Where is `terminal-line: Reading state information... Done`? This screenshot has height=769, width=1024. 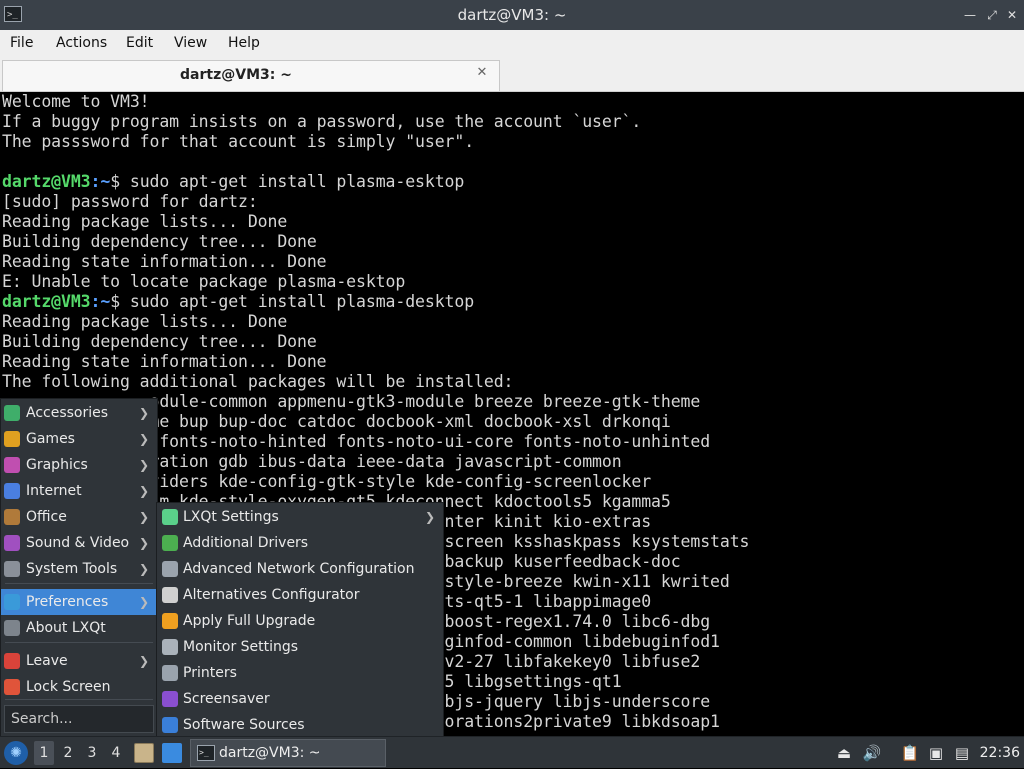 terminal-line: Reading state information... Done is located at coordinates (164, 361).